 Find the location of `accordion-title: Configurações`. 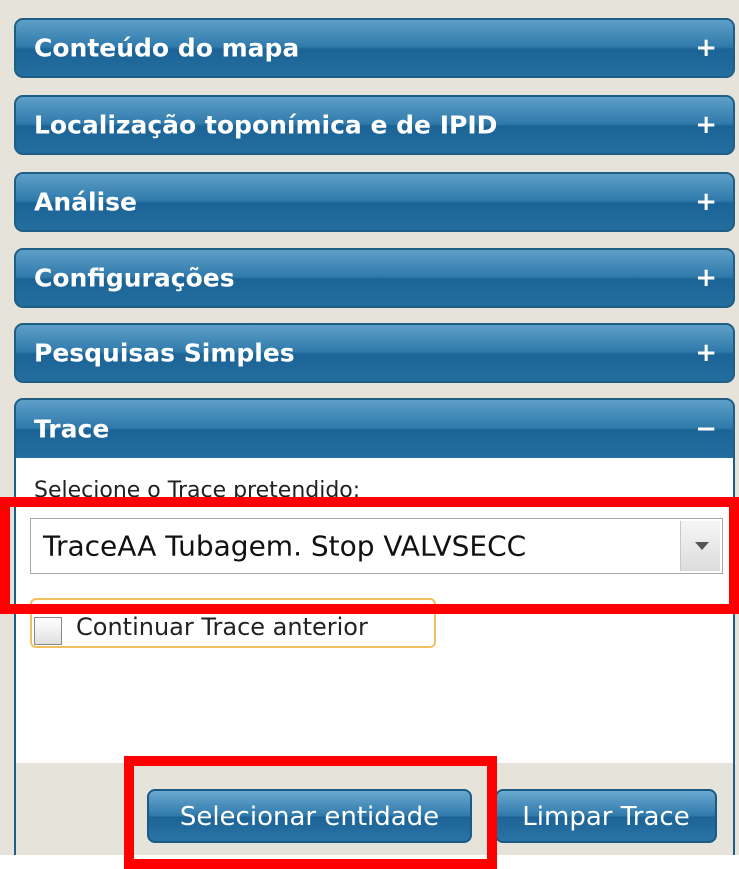

accordion-title: Configurações is located at coordinates (134, 278).